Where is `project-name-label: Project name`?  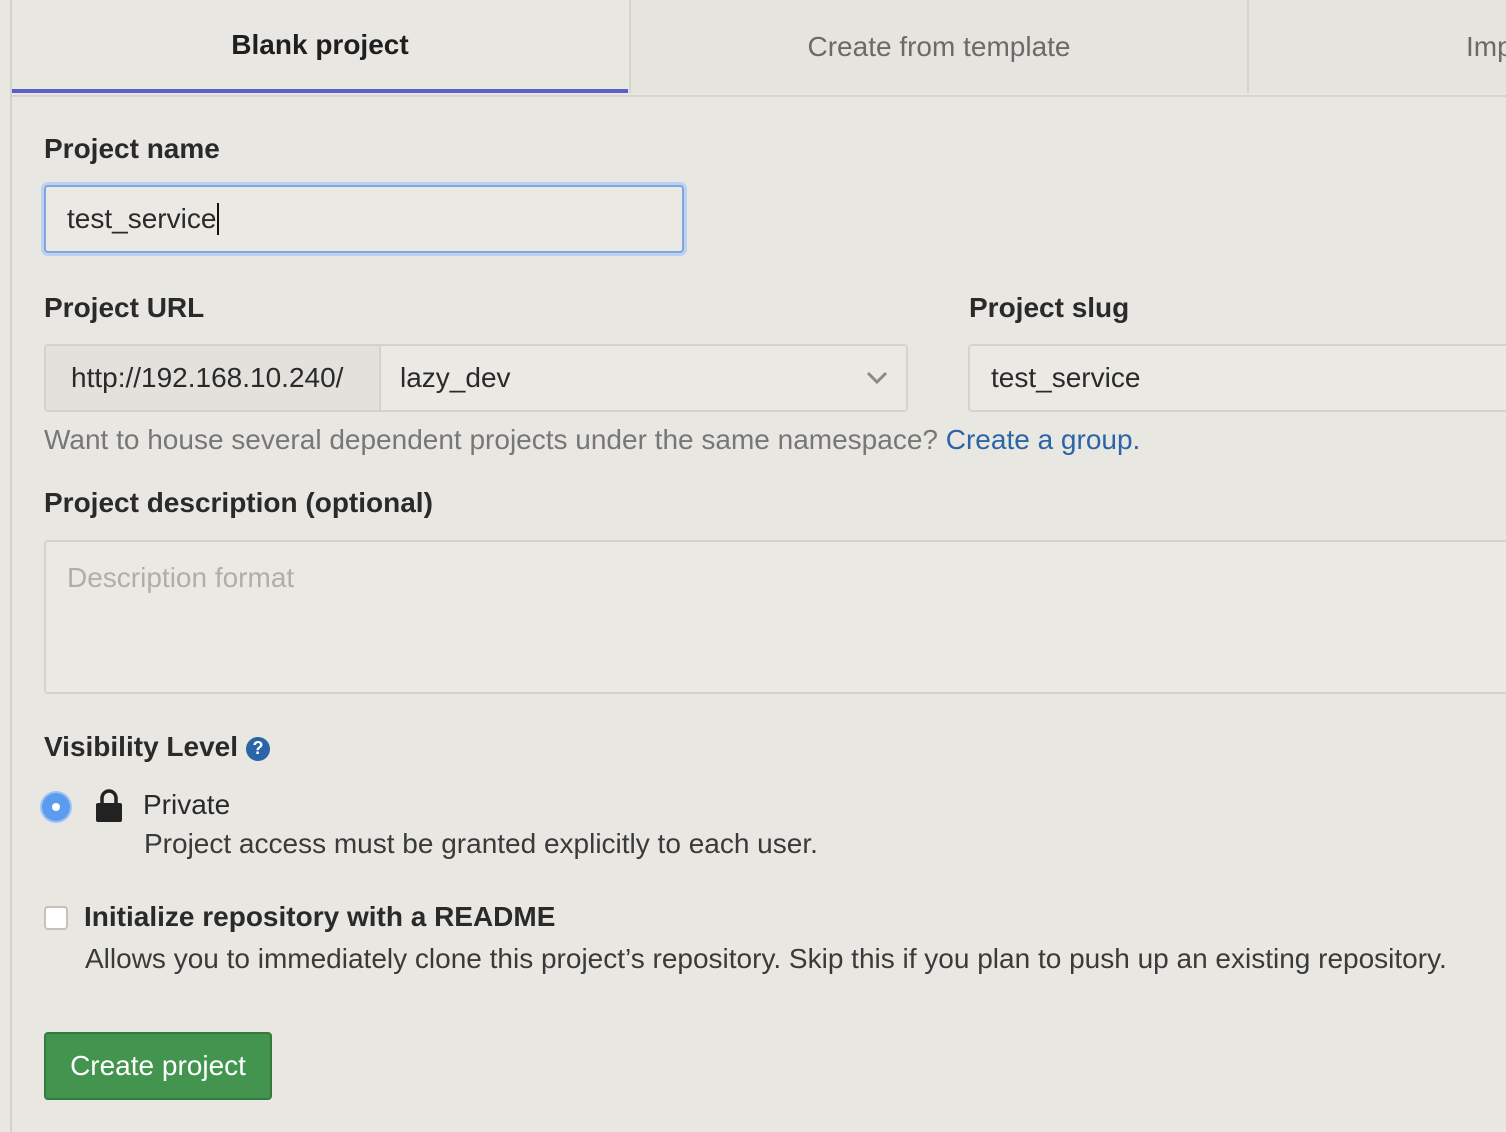 project-name-label: Project name is located at coordinates (132, 148).